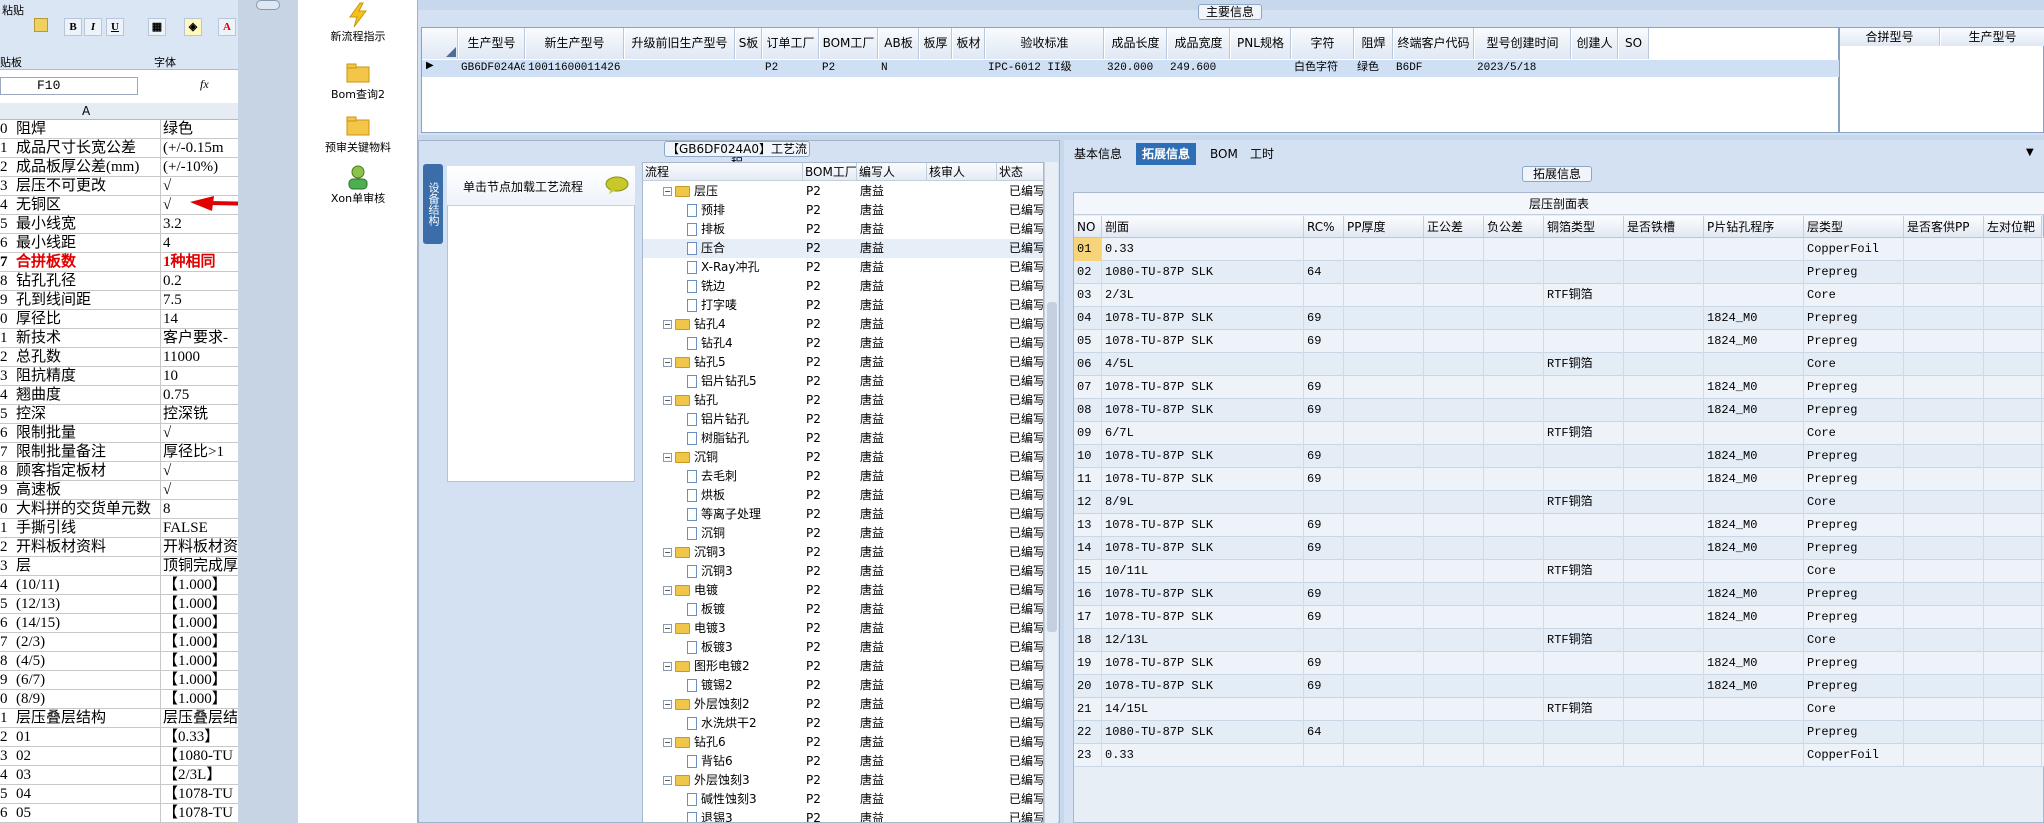  Describe the element at coordinates (1203, 433) in the screenshot. I see `lamination-cell: 6/7L` at that location.